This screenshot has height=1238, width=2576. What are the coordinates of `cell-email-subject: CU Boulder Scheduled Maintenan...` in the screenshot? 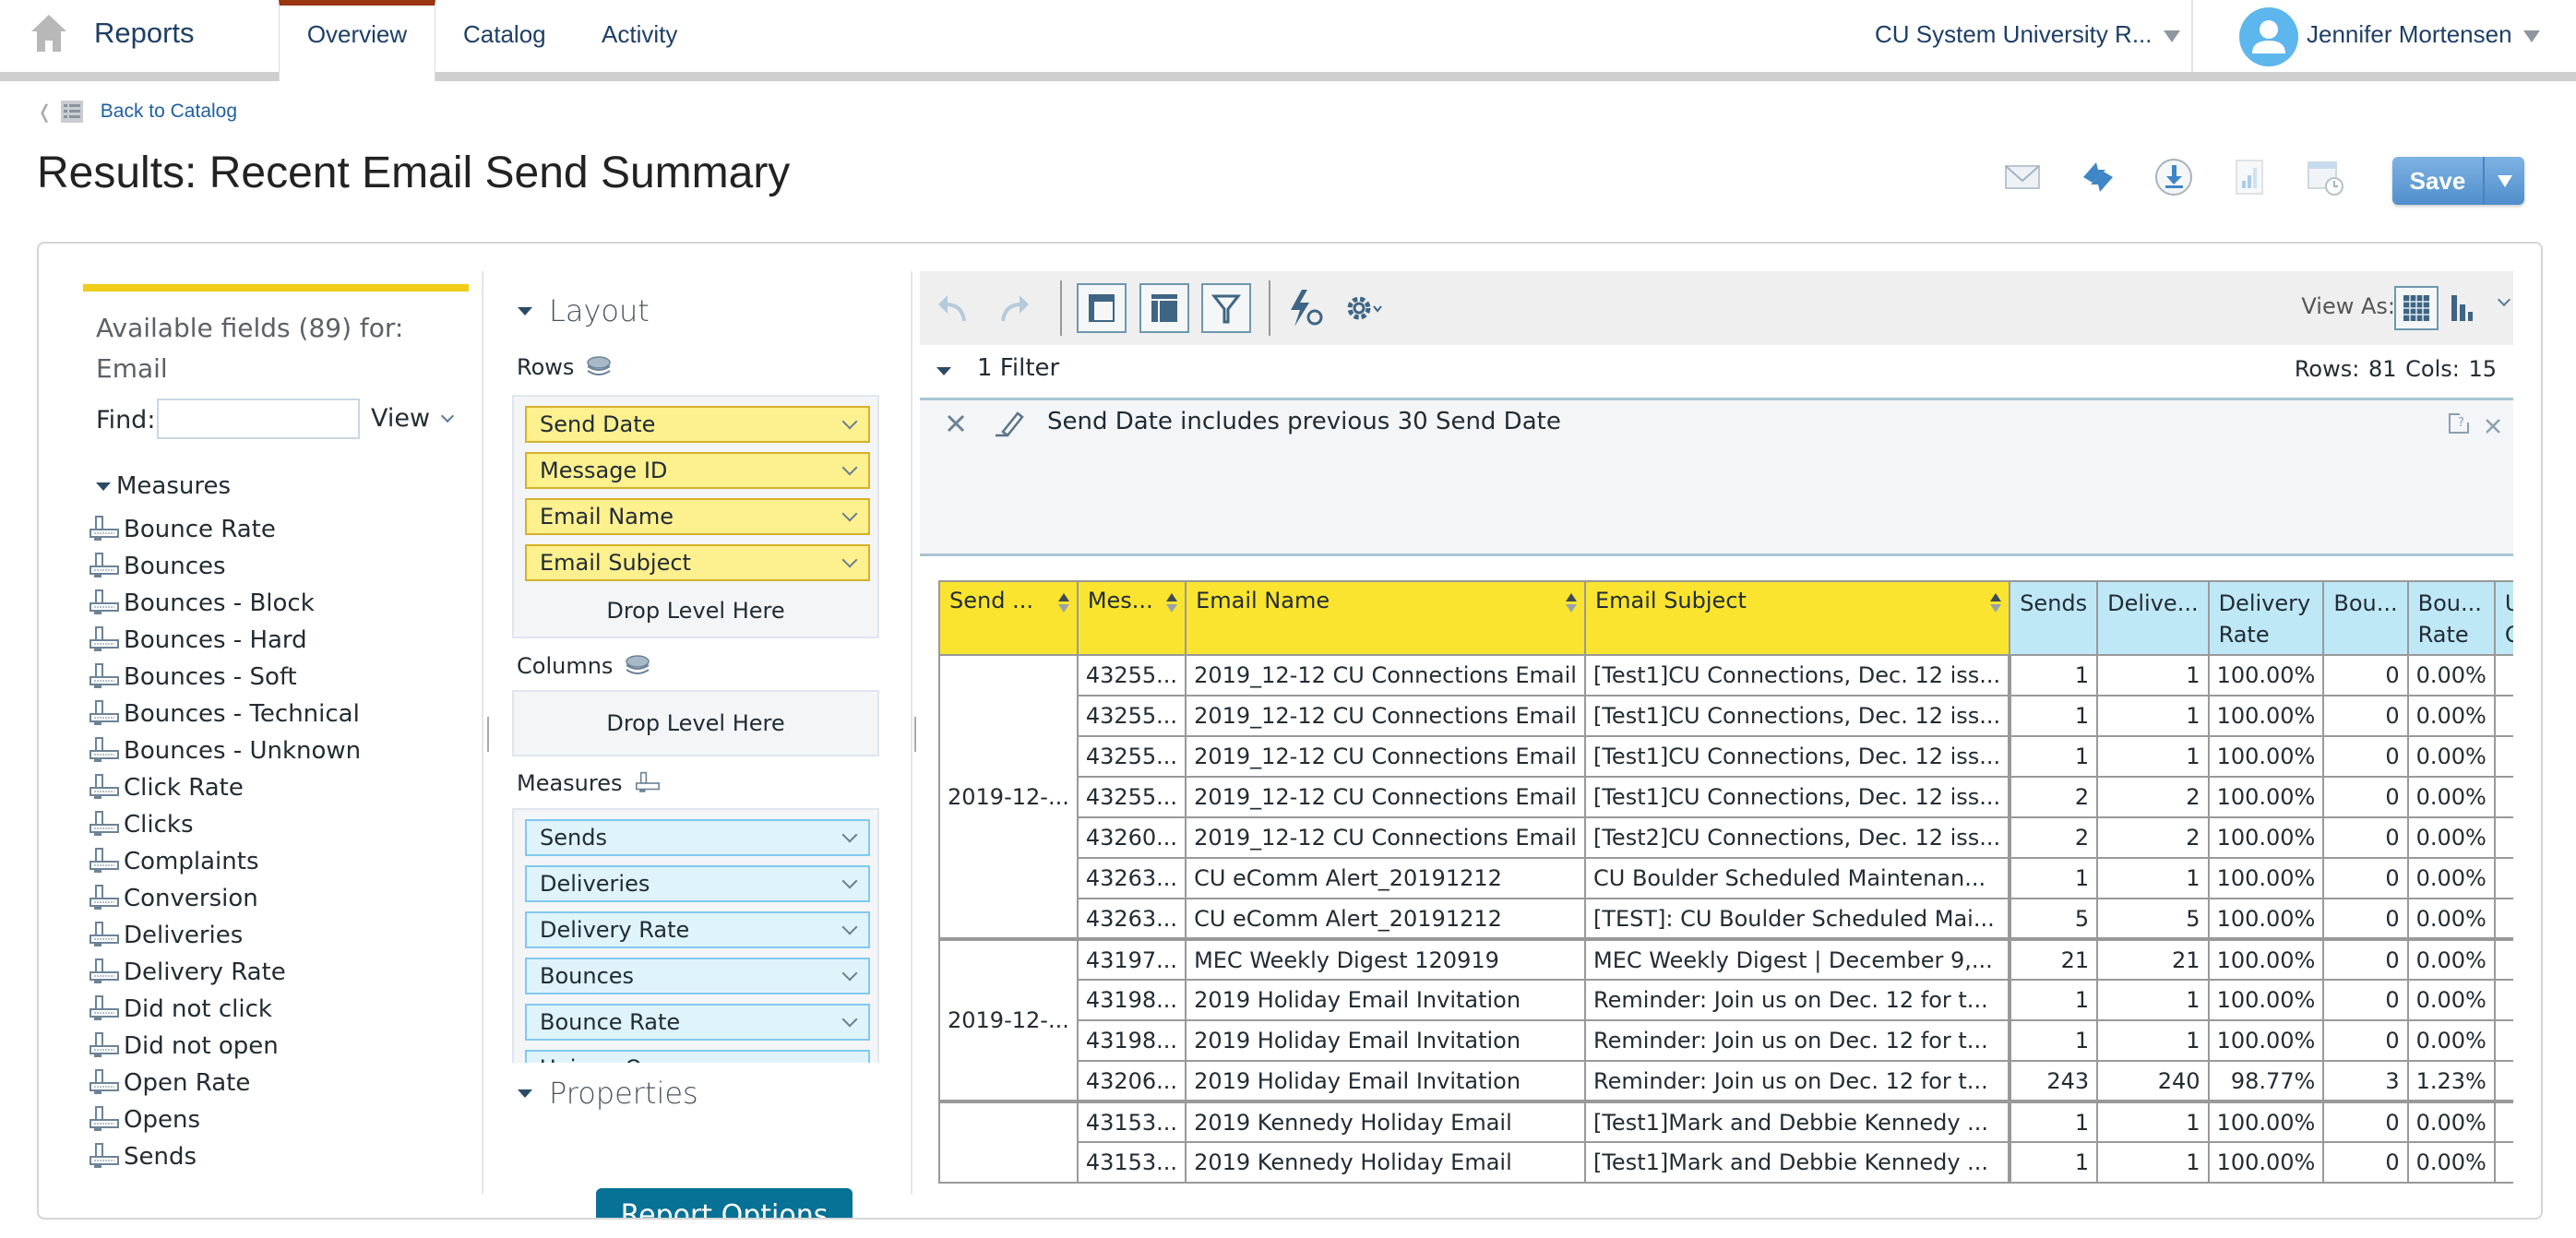 It's located at (1797, 878).